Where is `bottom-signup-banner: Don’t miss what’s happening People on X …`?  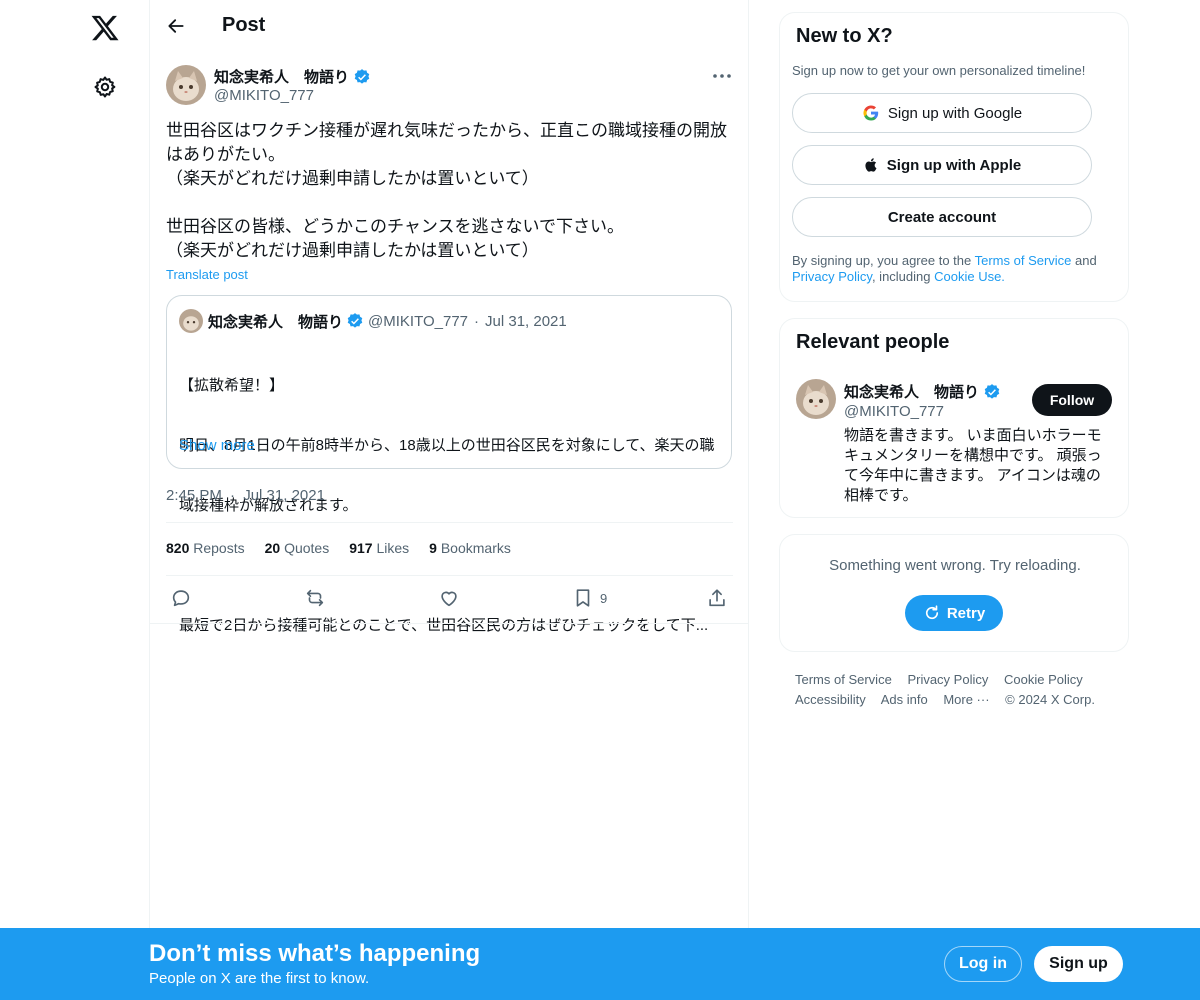 bottom-signup-banner: Don’t miss what’s happening People on X … is located at coordinates (600, 964).